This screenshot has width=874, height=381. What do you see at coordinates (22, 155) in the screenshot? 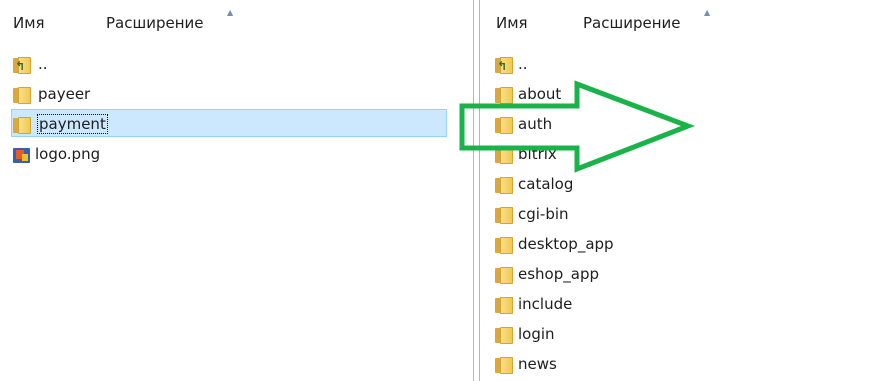
I see `png-file-icon` at bounding box center [22, 155].